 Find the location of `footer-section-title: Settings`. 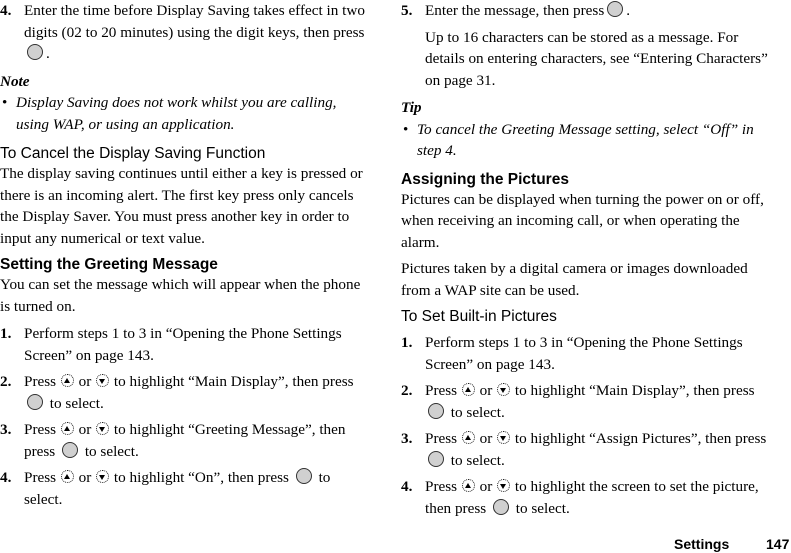

footer-section-title: Settings is located at coordinates (702, 544).